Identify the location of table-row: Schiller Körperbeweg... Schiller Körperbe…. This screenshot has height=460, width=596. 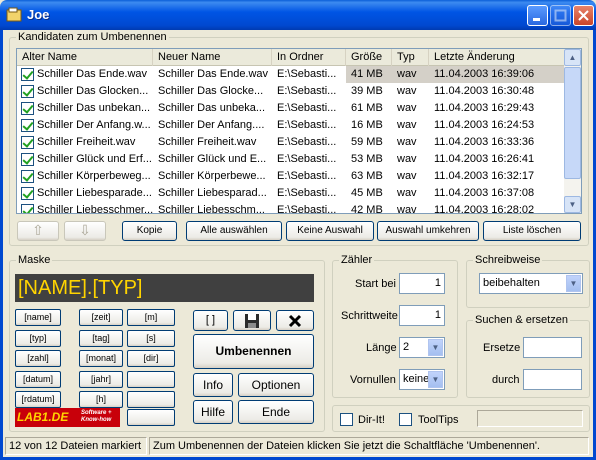
(291, 176).